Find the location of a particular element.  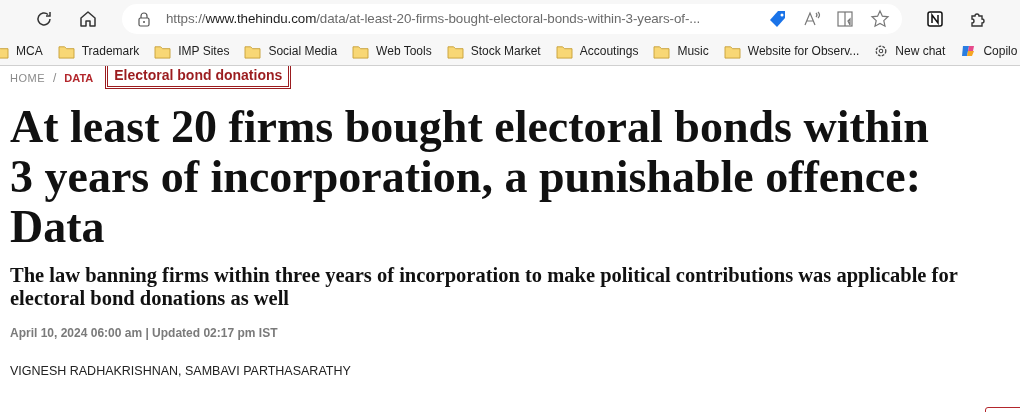

bookmark-item: Web Tools is located at coordinates (392, 51).